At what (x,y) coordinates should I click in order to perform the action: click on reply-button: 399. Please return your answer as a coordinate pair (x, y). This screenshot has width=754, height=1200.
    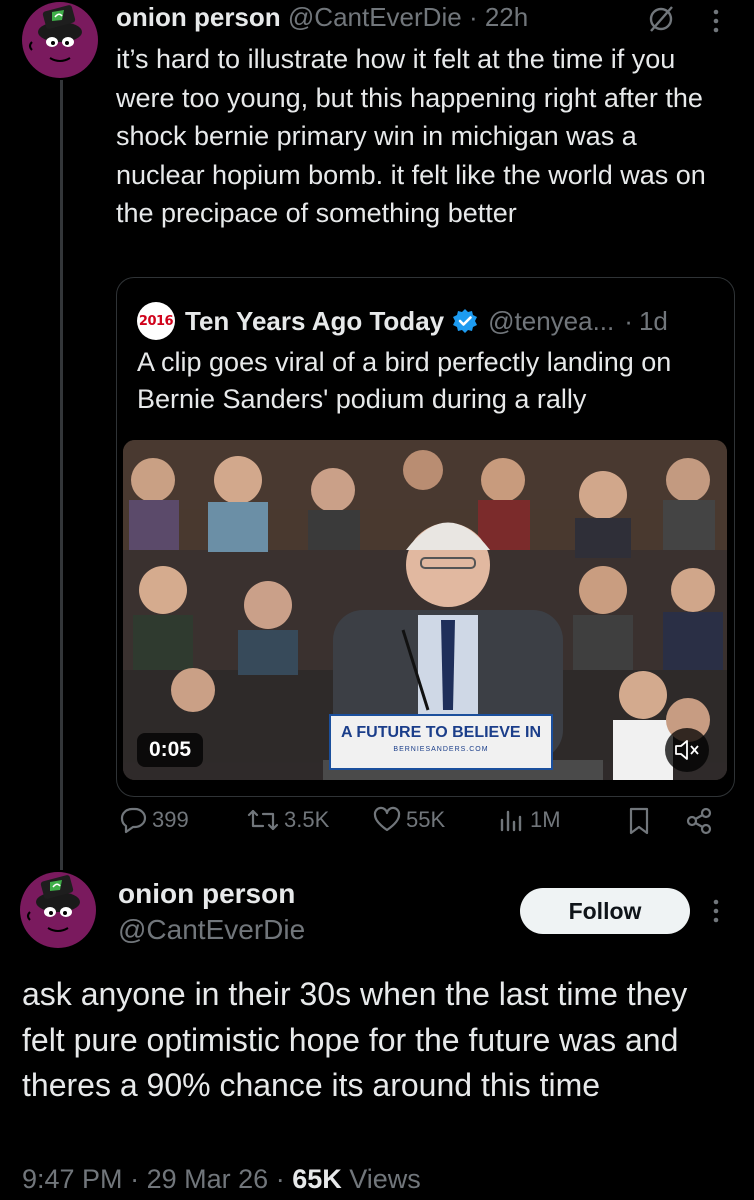
    Looking at the image, I should click on (153, 820).